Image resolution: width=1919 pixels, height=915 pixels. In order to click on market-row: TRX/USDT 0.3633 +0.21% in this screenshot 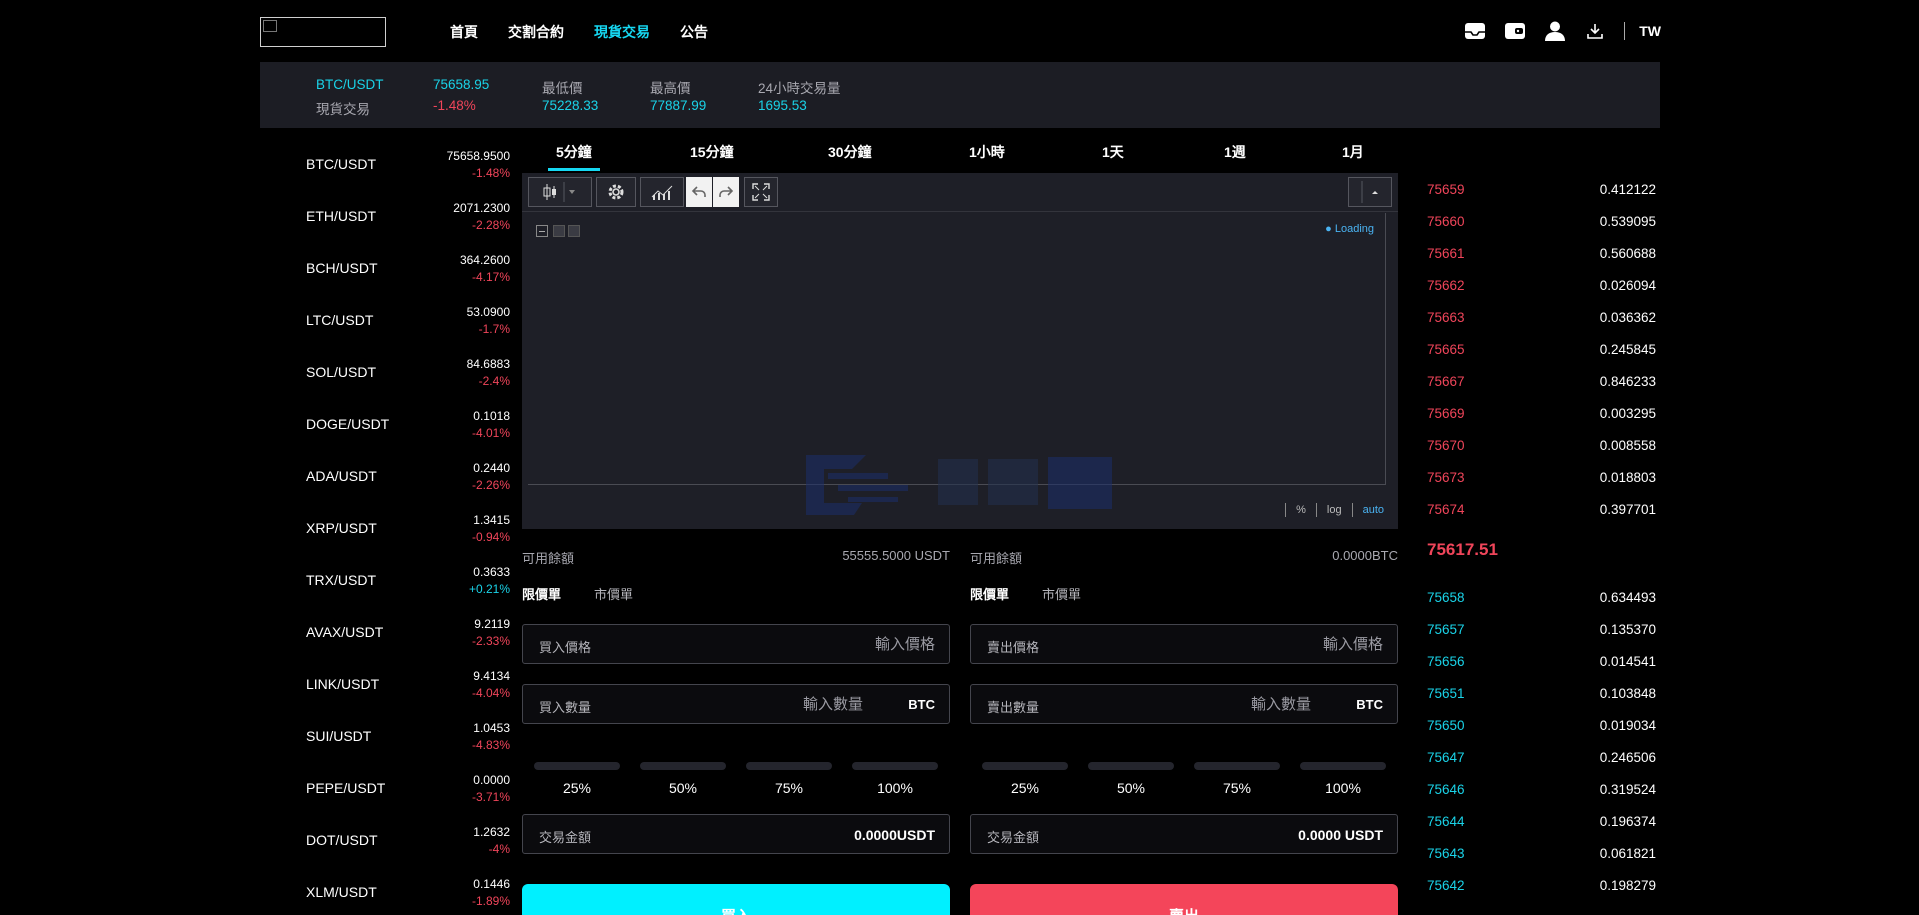, I will do `click(385, 580)`.